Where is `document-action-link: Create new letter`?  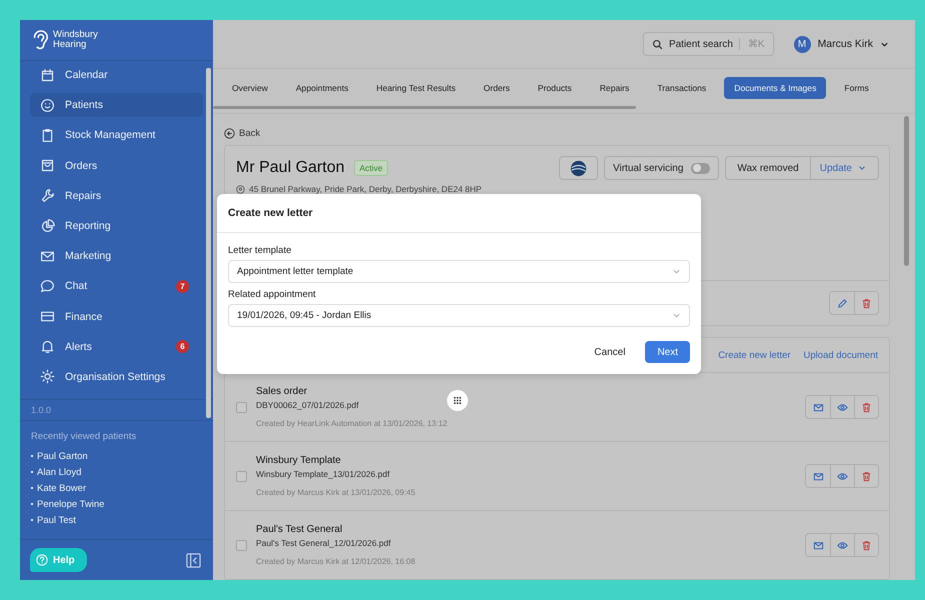
document-action-link: Create new letter is located at coordinates (754, 355).